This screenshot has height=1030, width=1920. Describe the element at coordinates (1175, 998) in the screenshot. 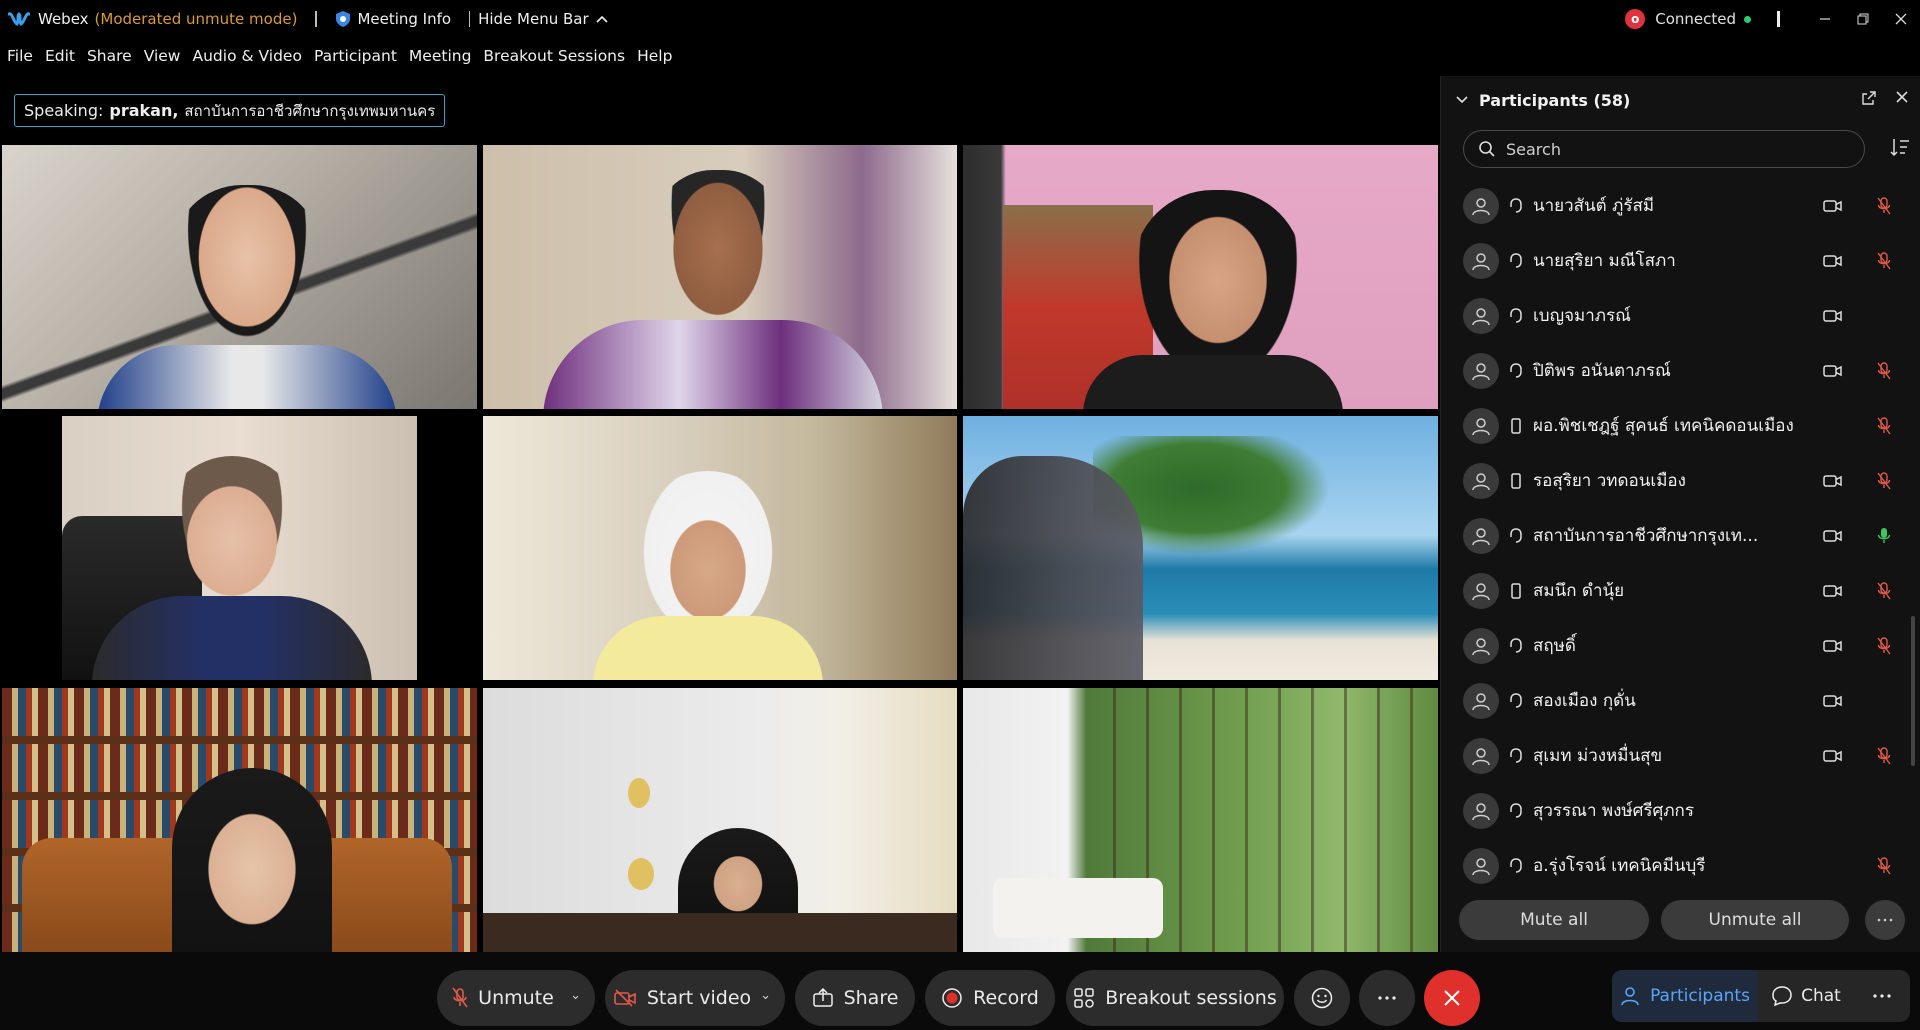

I see `breakout-sessions-button: Breakout sessions` at that location.